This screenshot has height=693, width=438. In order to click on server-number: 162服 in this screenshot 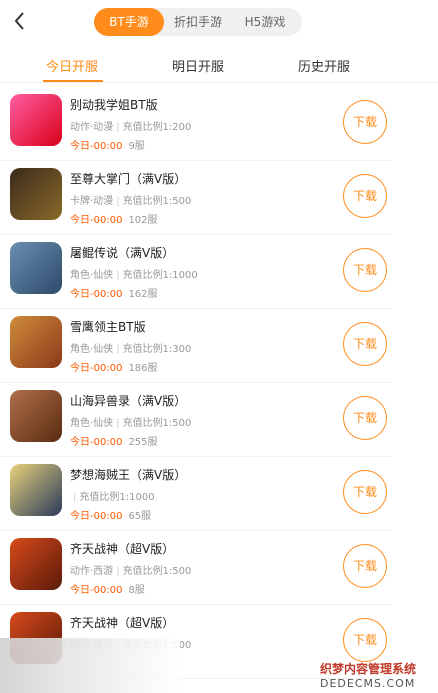, I will do `click(143, 294)`.